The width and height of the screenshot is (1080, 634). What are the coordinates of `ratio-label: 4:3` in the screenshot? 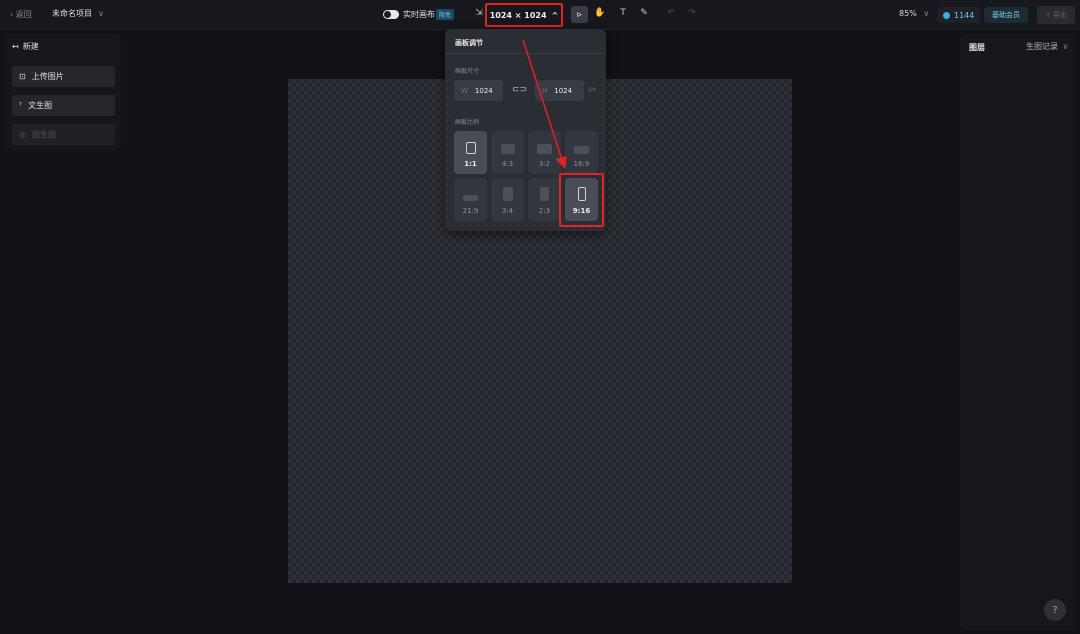 It's located at (507, 164).